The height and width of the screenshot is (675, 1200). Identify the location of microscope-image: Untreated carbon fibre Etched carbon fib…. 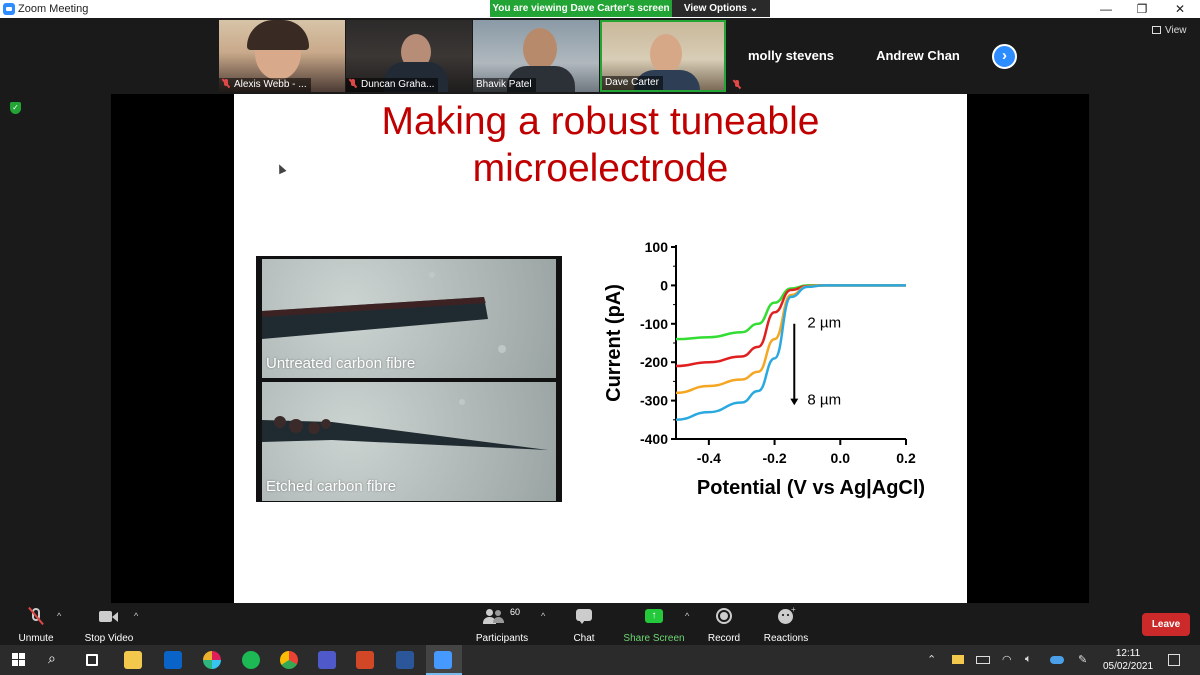
(409, 379).